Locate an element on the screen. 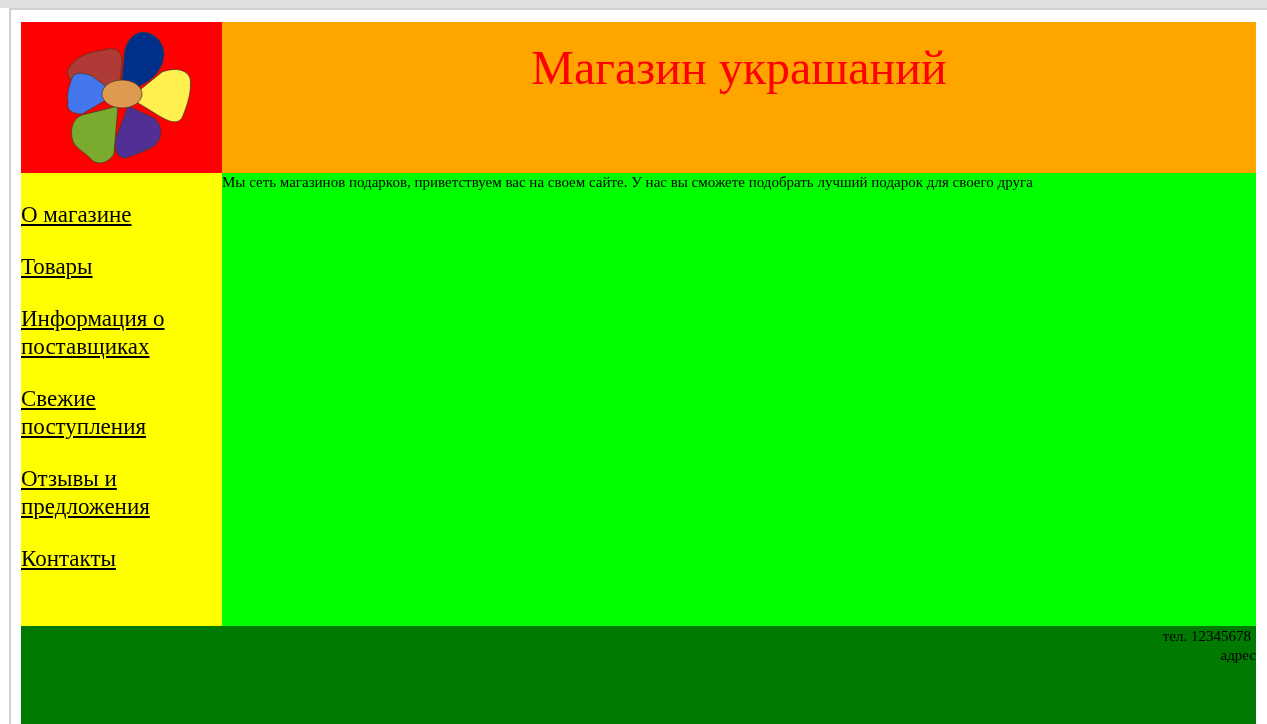 This screenshot has height=724, width=1267. nav-link: Отзывы и предложения is located at coordinates (111, 493).